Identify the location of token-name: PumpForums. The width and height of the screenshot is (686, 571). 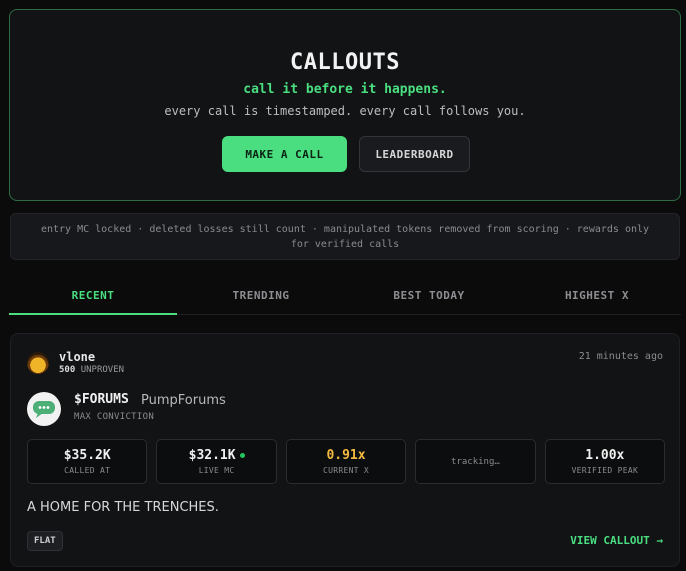
(183, 400).